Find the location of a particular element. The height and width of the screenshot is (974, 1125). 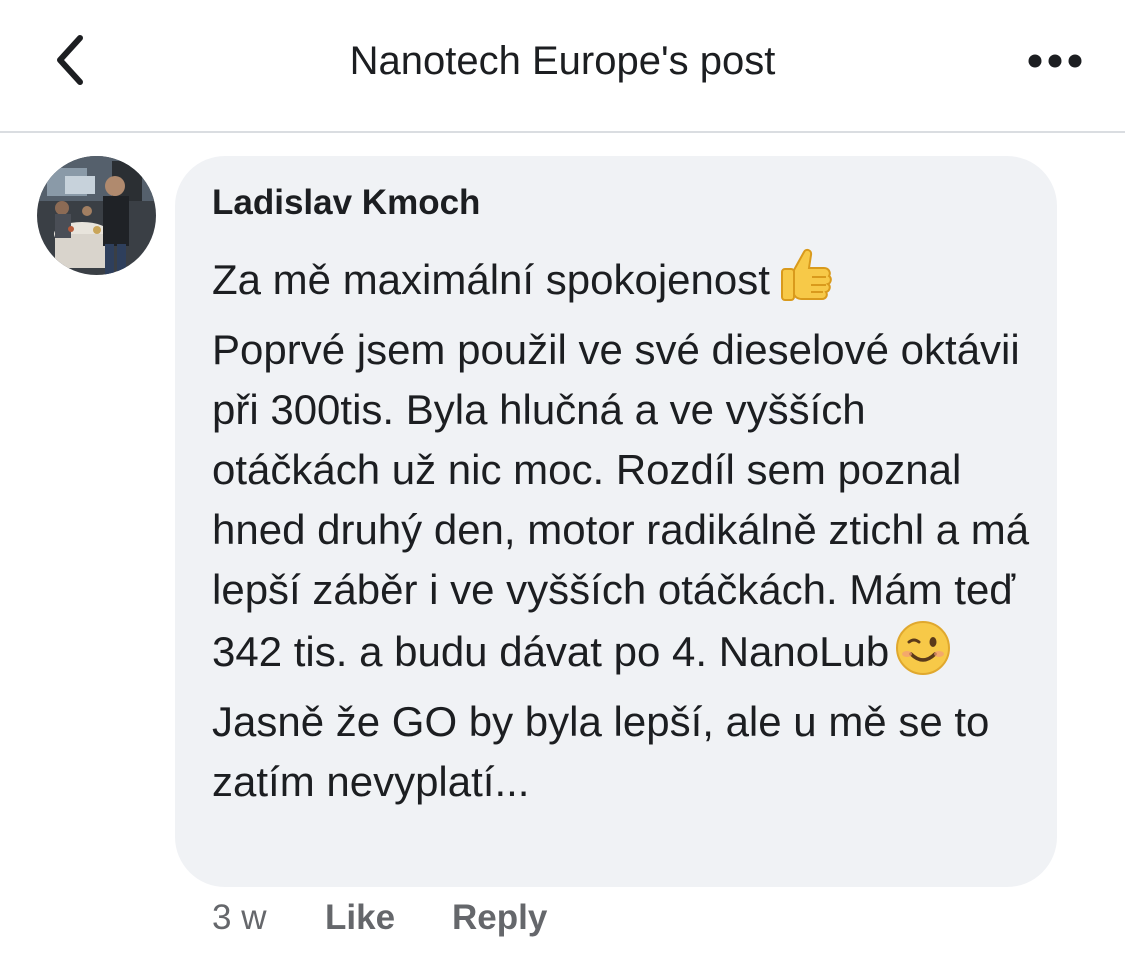

avatar is located at coordinates (96, 215).